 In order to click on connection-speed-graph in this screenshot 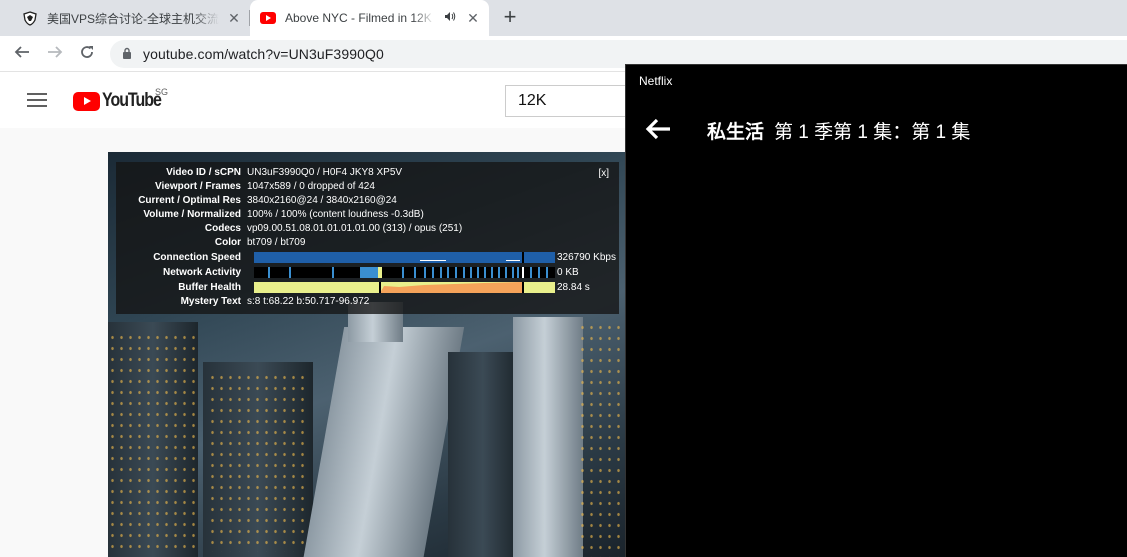, I will do `click(404, 257)`.